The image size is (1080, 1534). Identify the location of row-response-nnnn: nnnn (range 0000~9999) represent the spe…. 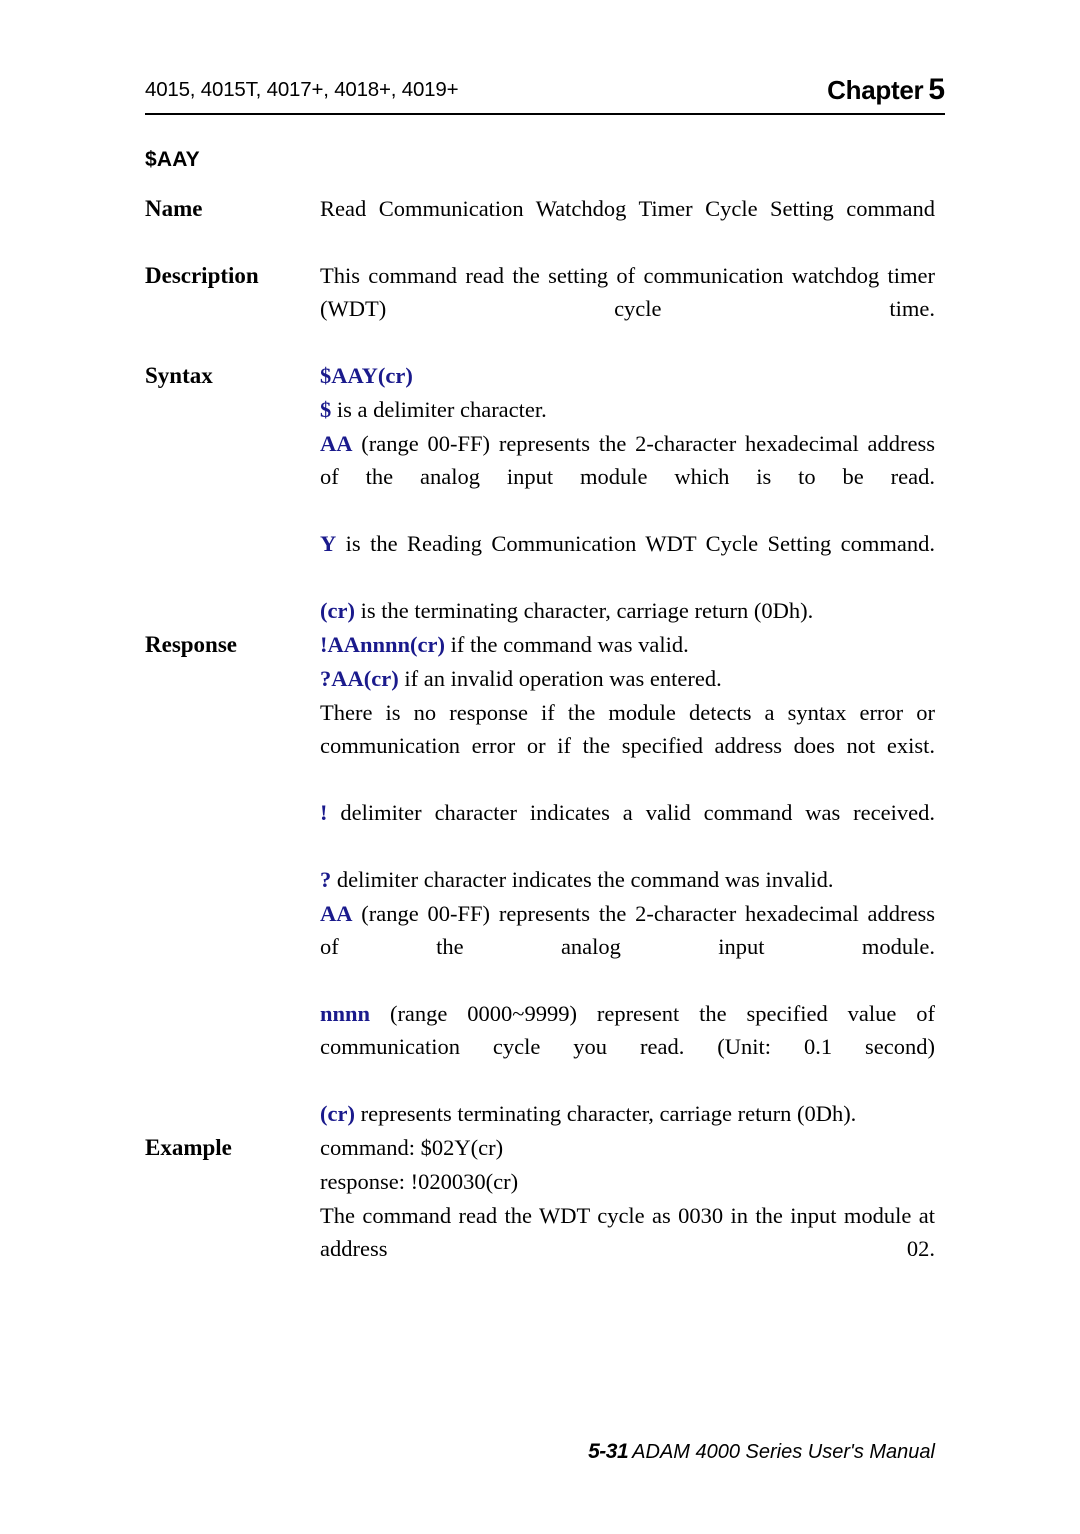
(540, 1046).